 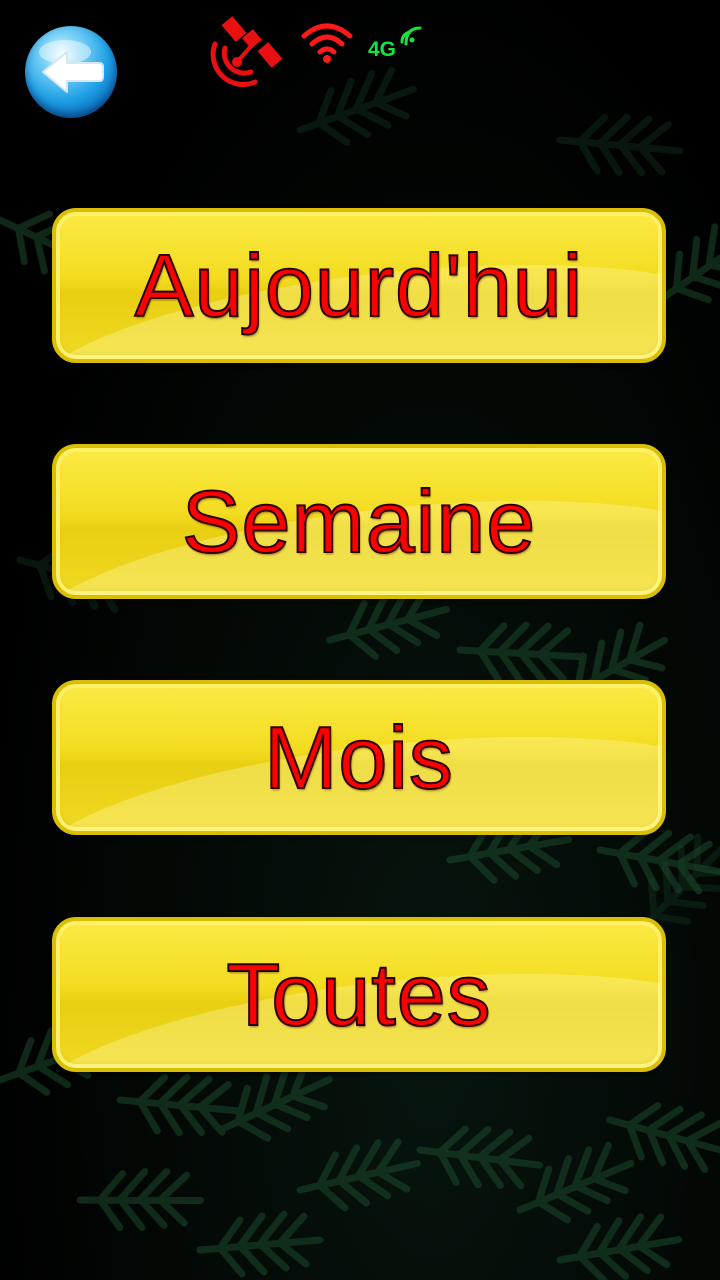 I want to click on satellite-icon, so click(x=246, y=51).